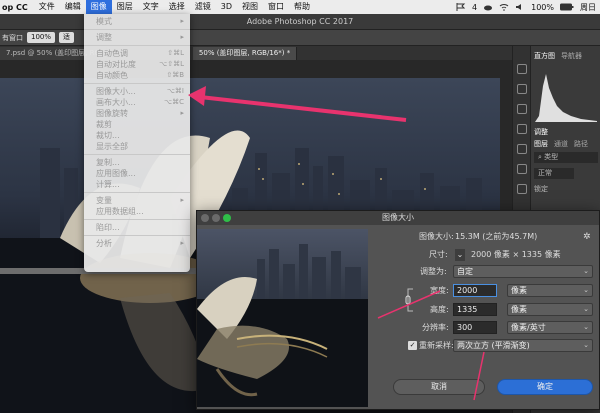 This screenshot has width=600, height=413. I want to click on menu-layer: 图层, so click(125, 7).